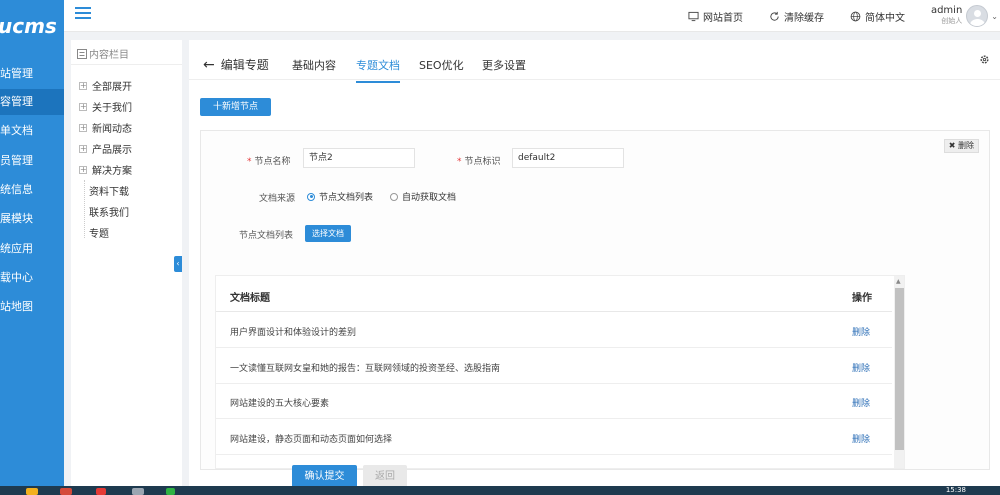 The width and height of the screenshot is (1000, 495). I want to click on radio-unchecked-icon, so click(394, 196).